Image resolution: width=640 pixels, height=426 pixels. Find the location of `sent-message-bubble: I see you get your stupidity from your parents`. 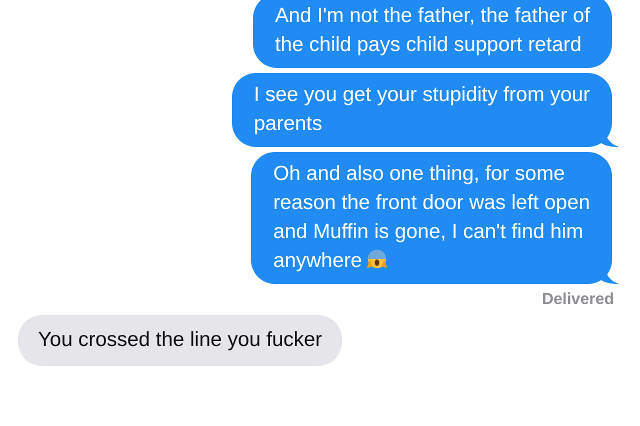

sent-message-bubble: I see you get your stupidity from your parents is located at coordinates (422, 110).